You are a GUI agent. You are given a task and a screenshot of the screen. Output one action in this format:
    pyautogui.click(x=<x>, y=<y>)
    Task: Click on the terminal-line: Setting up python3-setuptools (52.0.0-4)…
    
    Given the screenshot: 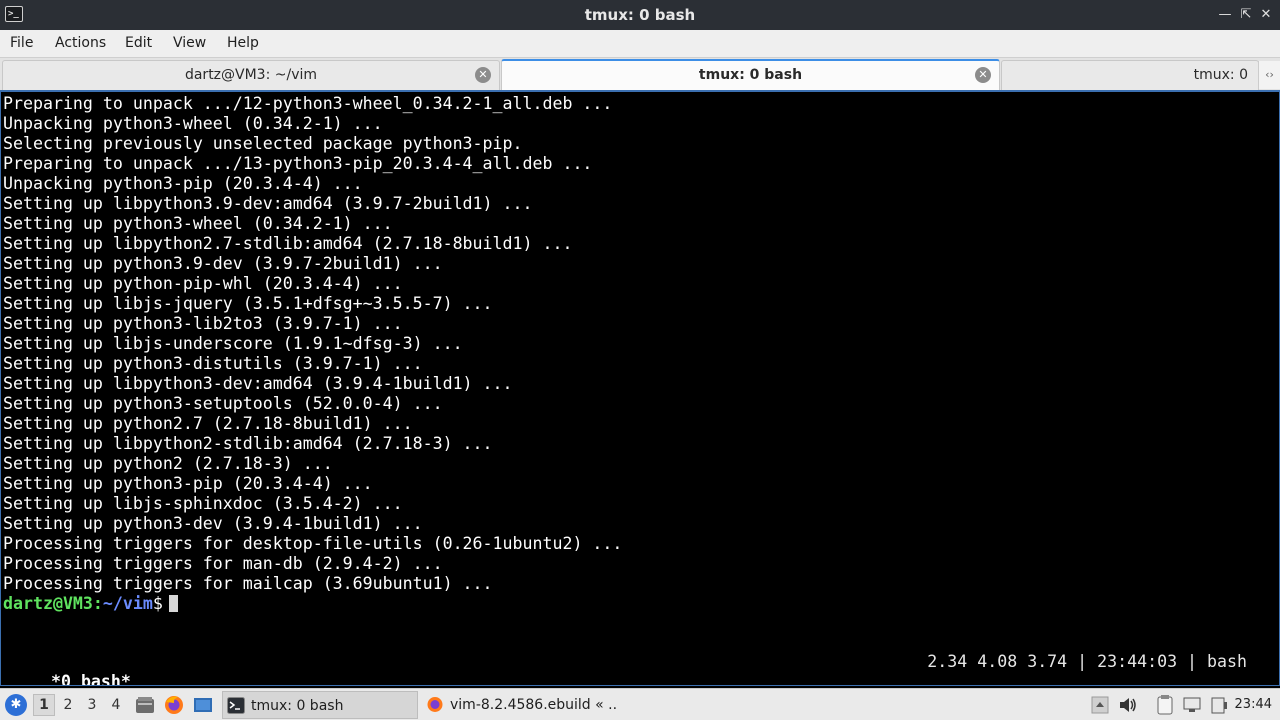 What is the action you would take?
    pyautogui.click(x=223, y=403)
    